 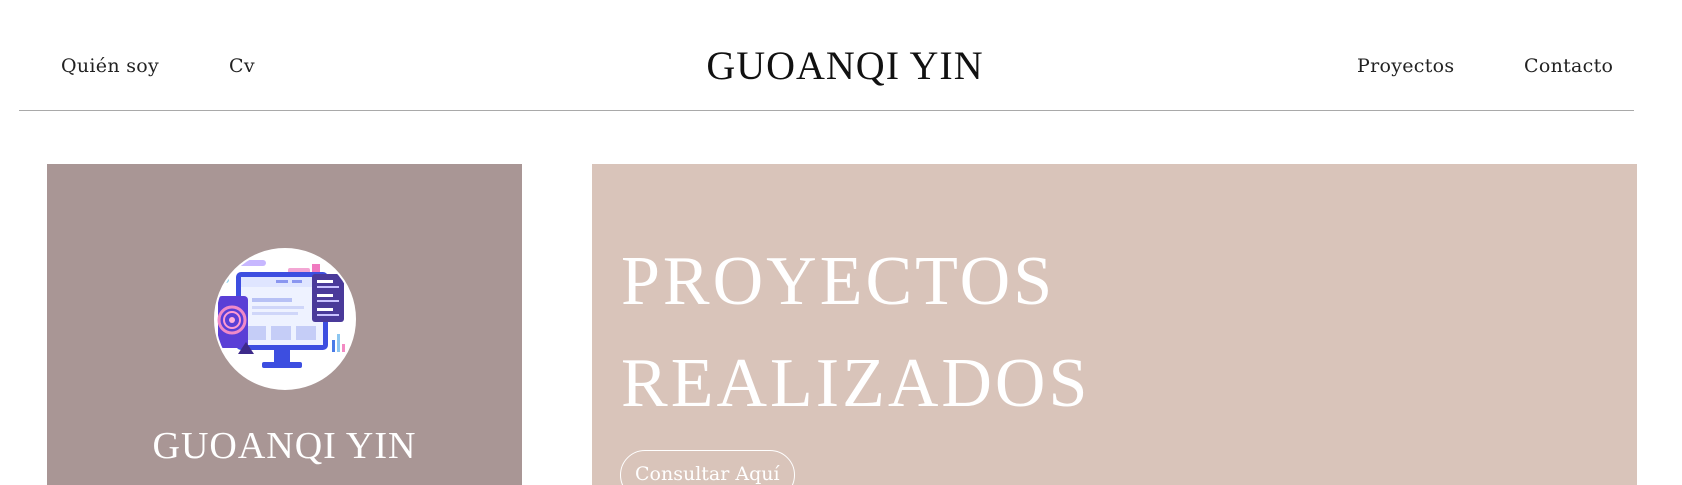 What do you see at coordinates (1405, 66) in the screenshot?
I see `nav-link-projects: Proyectos` at bounding box center [1405, 66].